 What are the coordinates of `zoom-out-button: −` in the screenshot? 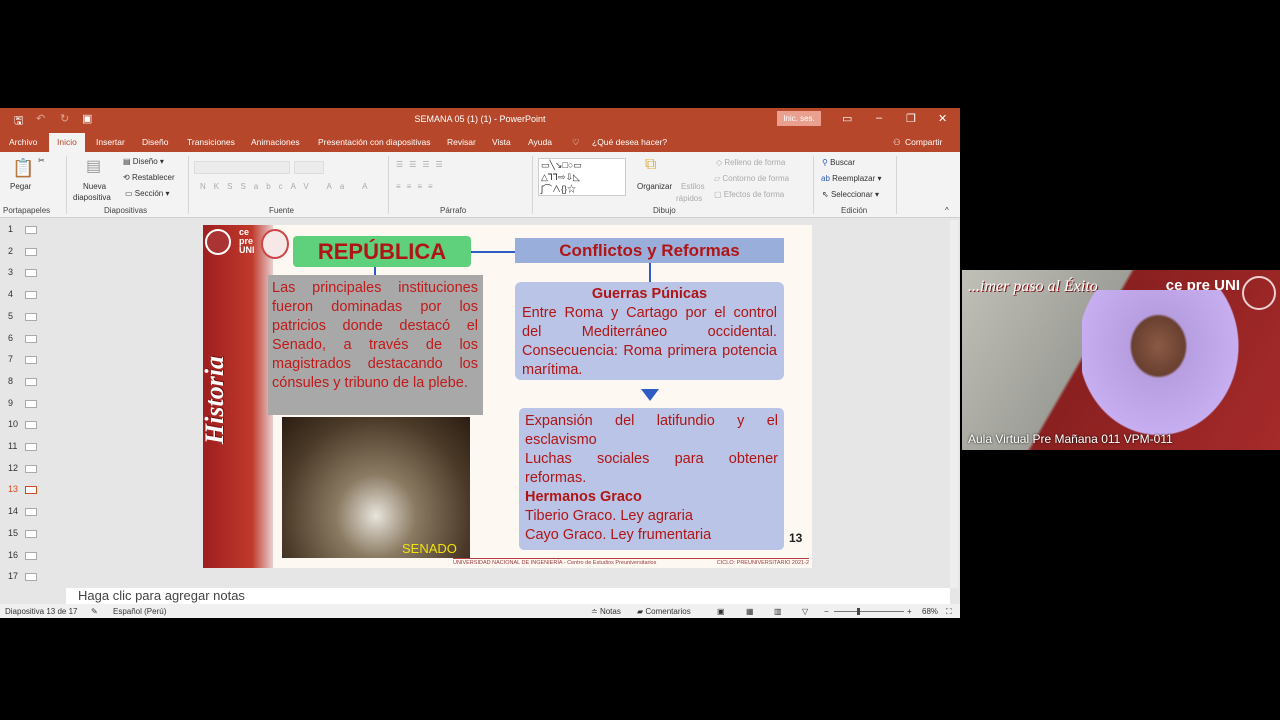 It's located at (826, 611).